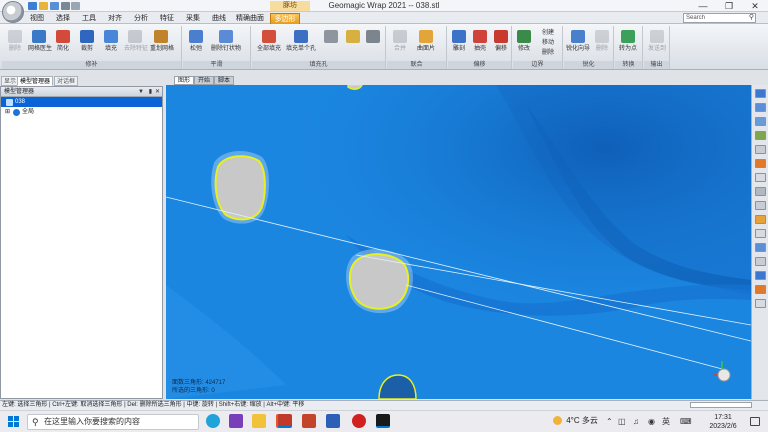  Describe the element at coordinates (353, 45) in the screenshot. I see `fill-options-button` at that location.